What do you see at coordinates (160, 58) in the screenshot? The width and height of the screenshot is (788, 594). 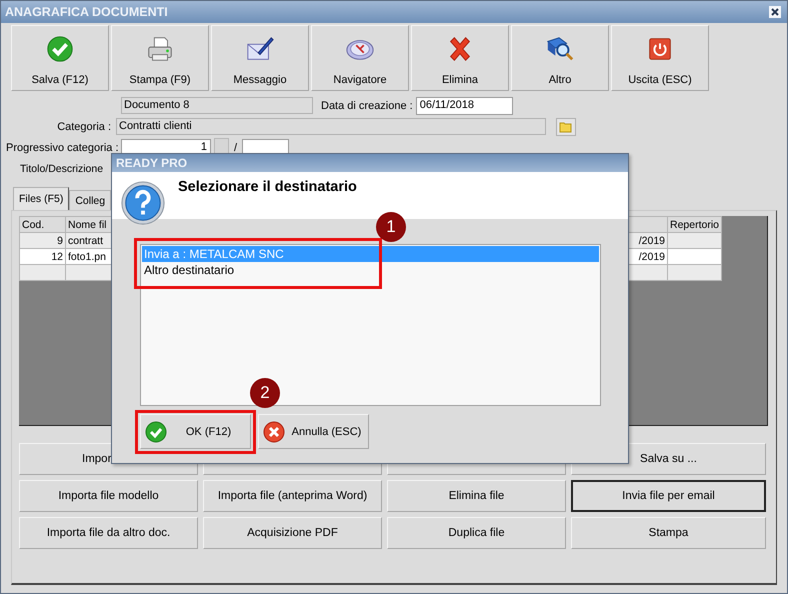 I see `toolbar-button: Stampa (F9)` at bounding box center [160, 58].